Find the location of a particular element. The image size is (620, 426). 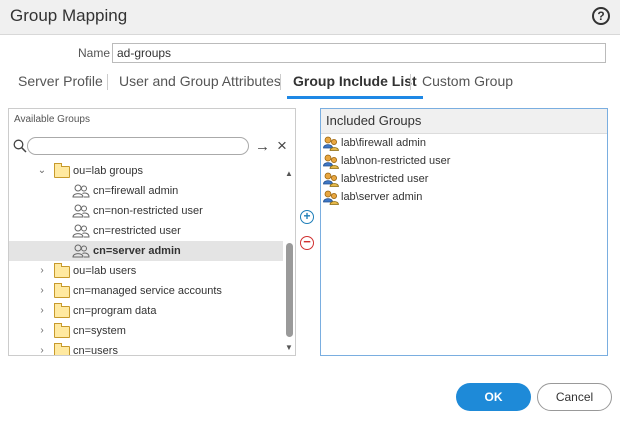

tree-node-firewall-admin: cn=firewall admin is located at coordinates (146, 191).